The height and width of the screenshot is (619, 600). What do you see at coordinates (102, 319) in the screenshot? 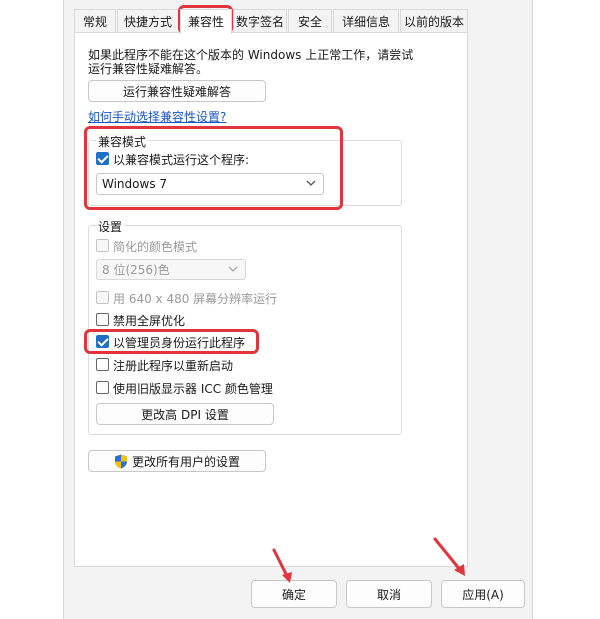
I see `disable-fullscreen-checkbox` at bounding box center [102, 319].